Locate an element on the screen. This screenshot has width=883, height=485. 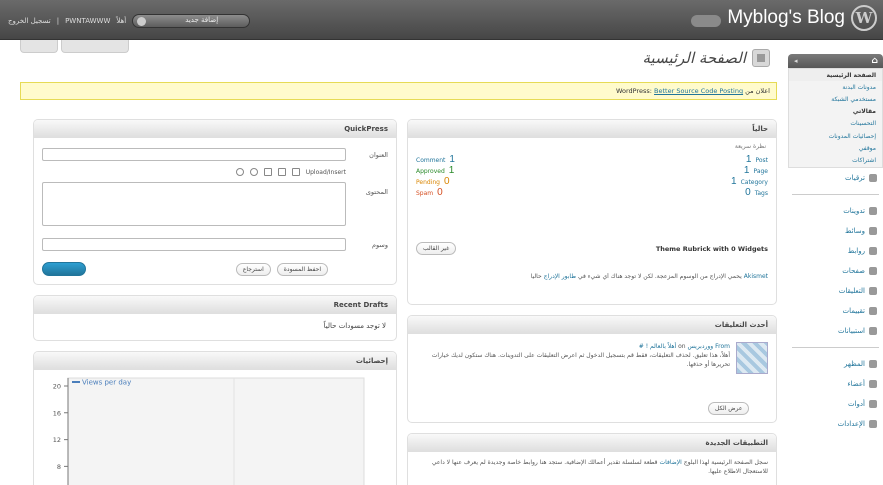
tags-stat: 0 Tags is located at coordinates (756, 192).